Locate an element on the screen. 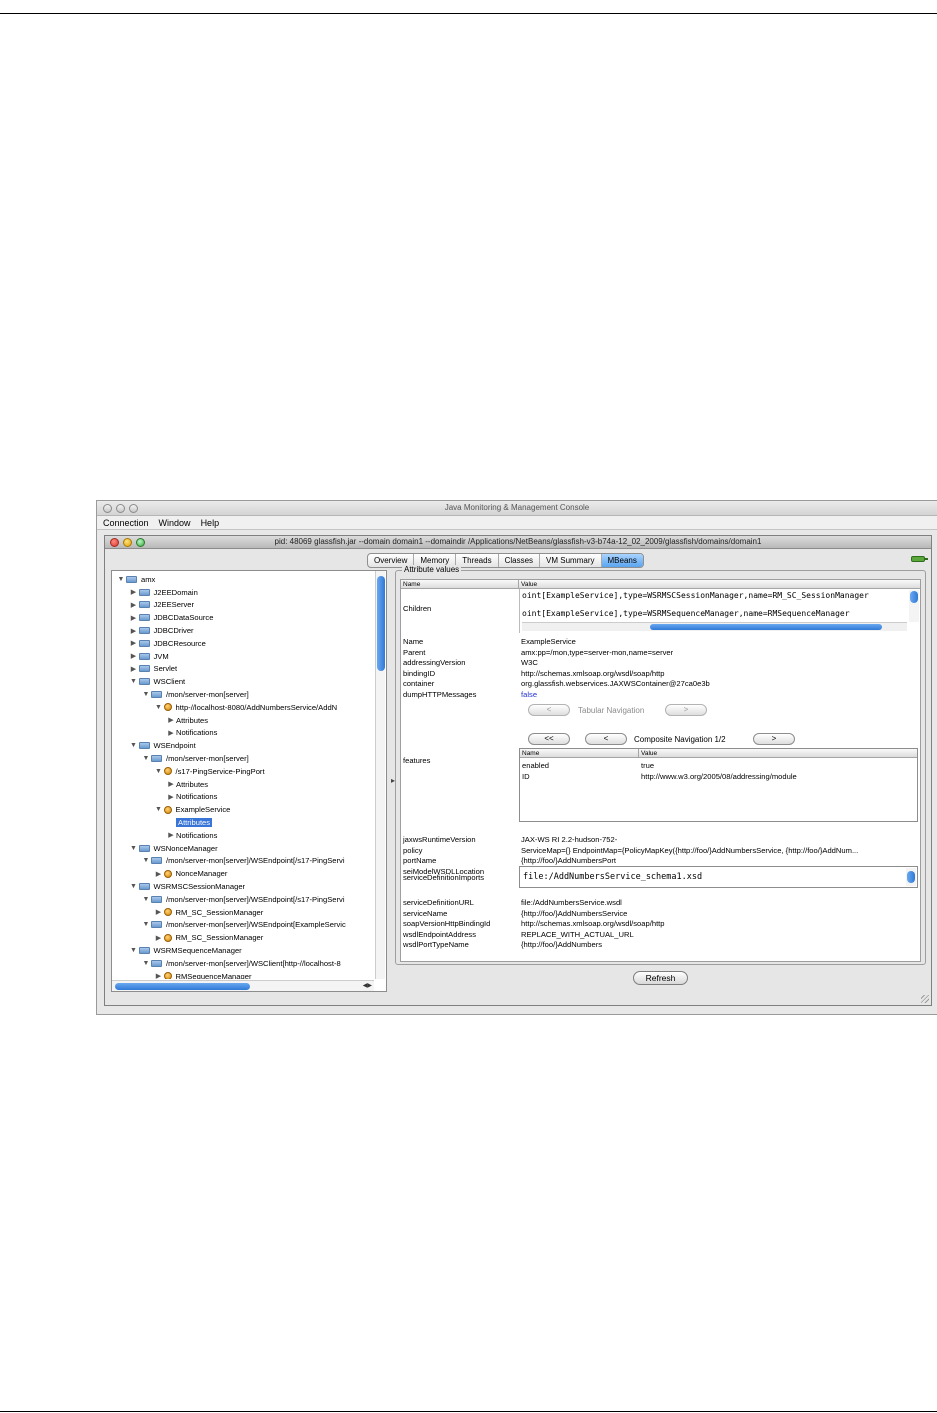 The height and width of the screenshot is (1413, 937). tabular-prev-button: < is located at coordinates (549, 710).